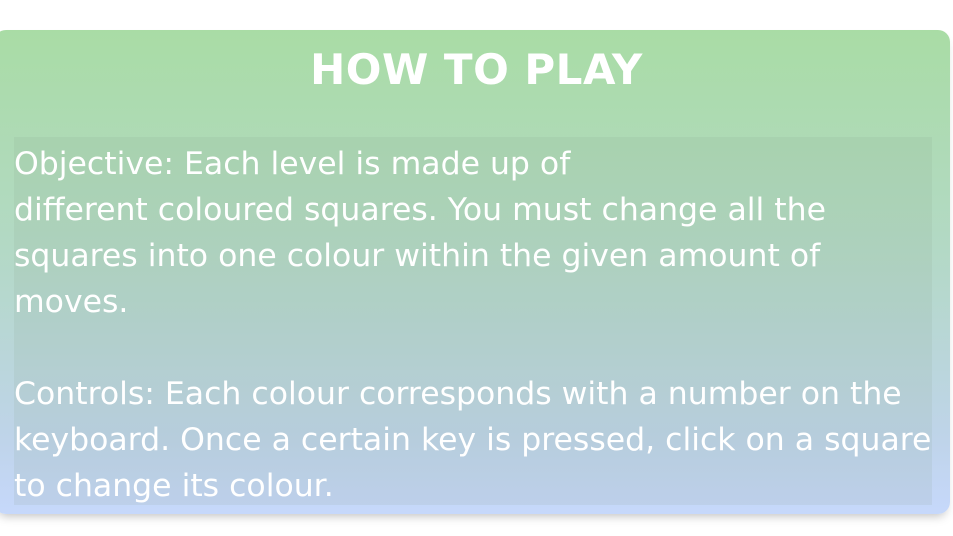 Image resolution: width=953 pixels, height=536 pixels. Describe the element at coordinates (292, 164) in the screenshot. I see `objective-line-1: Objective: Each level is made up of` at that location.